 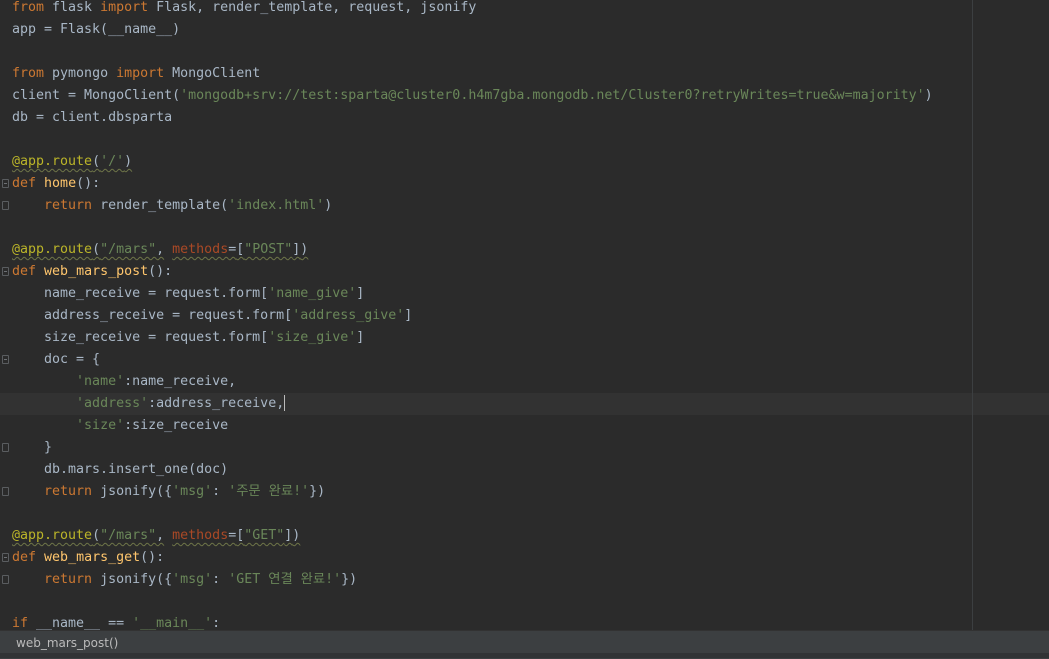 I want to click on code-text: size_receive = request.form['size_give'], so click(x=188, y=337).